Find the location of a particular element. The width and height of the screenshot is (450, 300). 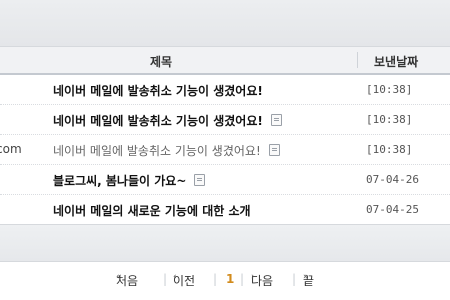

mail-sender: com is located at coordinates (11, 149).